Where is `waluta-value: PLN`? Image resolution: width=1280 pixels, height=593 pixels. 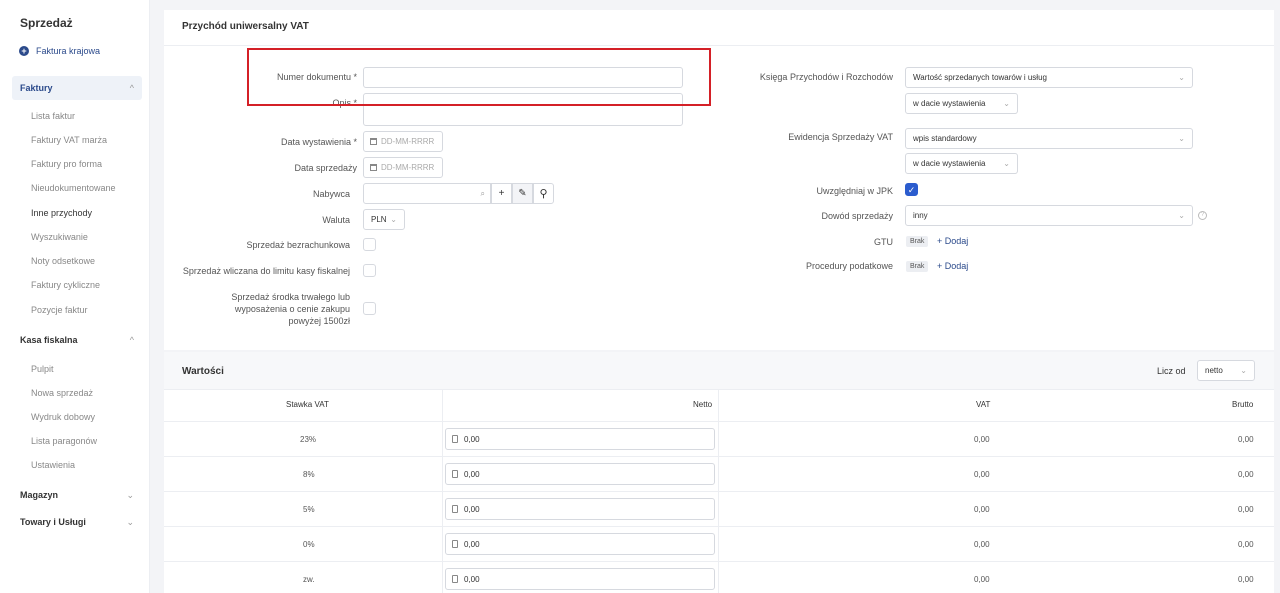
waluta-value: PLN is located at coordinates (379, 219).